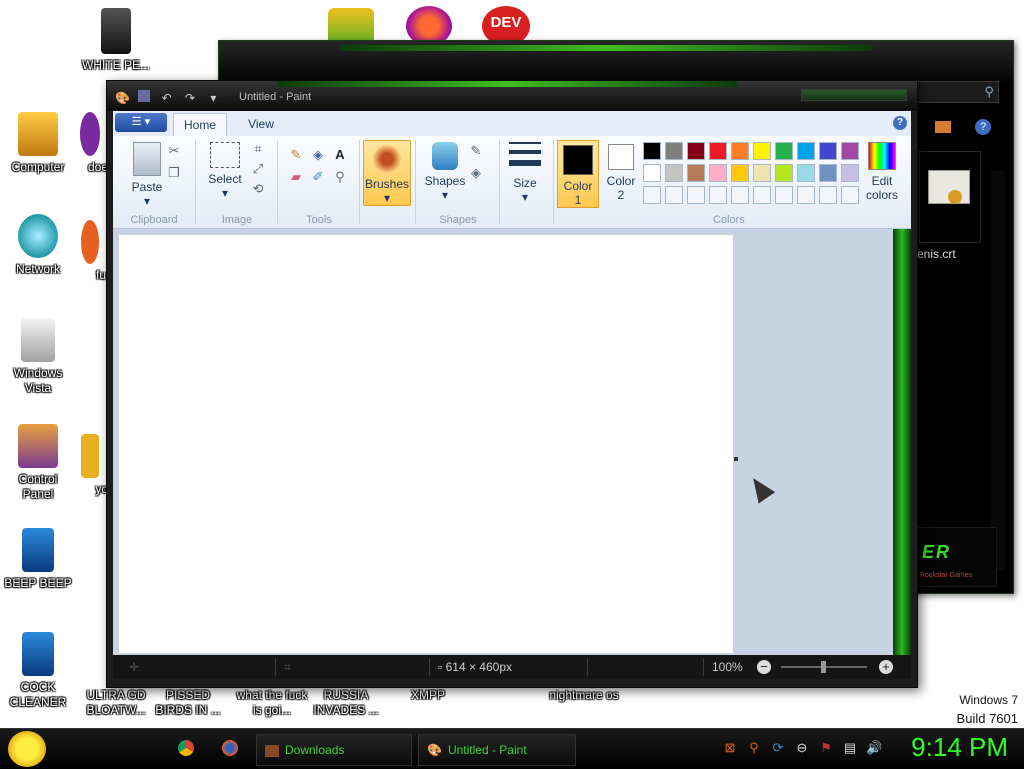 The height and width of the screenshot is (769, 1024). What do you see at coordinates (167, 98) in the screenshot?
I see `undo-icon: ↶` at bounding box center [167, 98].